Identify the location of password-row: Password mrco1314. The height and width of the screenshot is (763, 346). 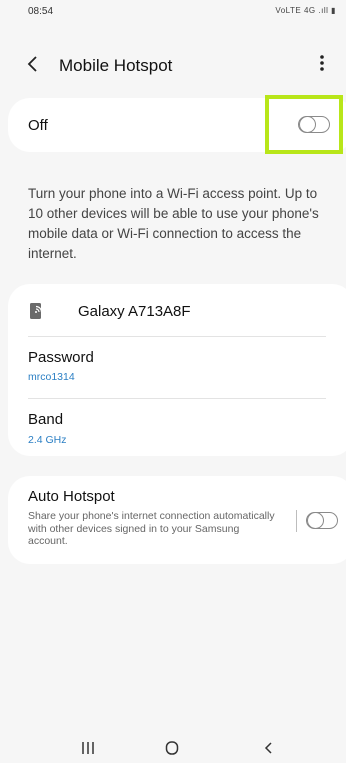
(177, 366).